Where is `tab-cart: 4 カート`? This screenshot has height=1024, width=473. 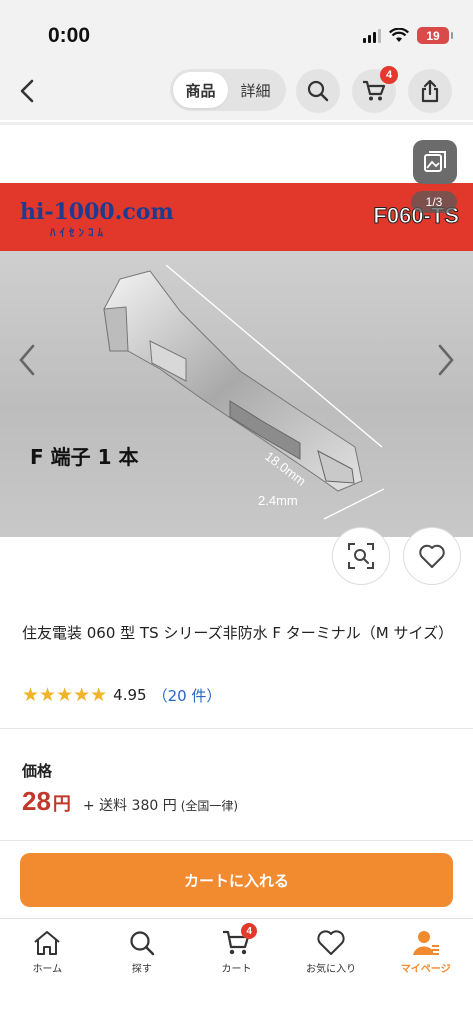
tab-cart: 4 カート is located at coordinates (236, 971).